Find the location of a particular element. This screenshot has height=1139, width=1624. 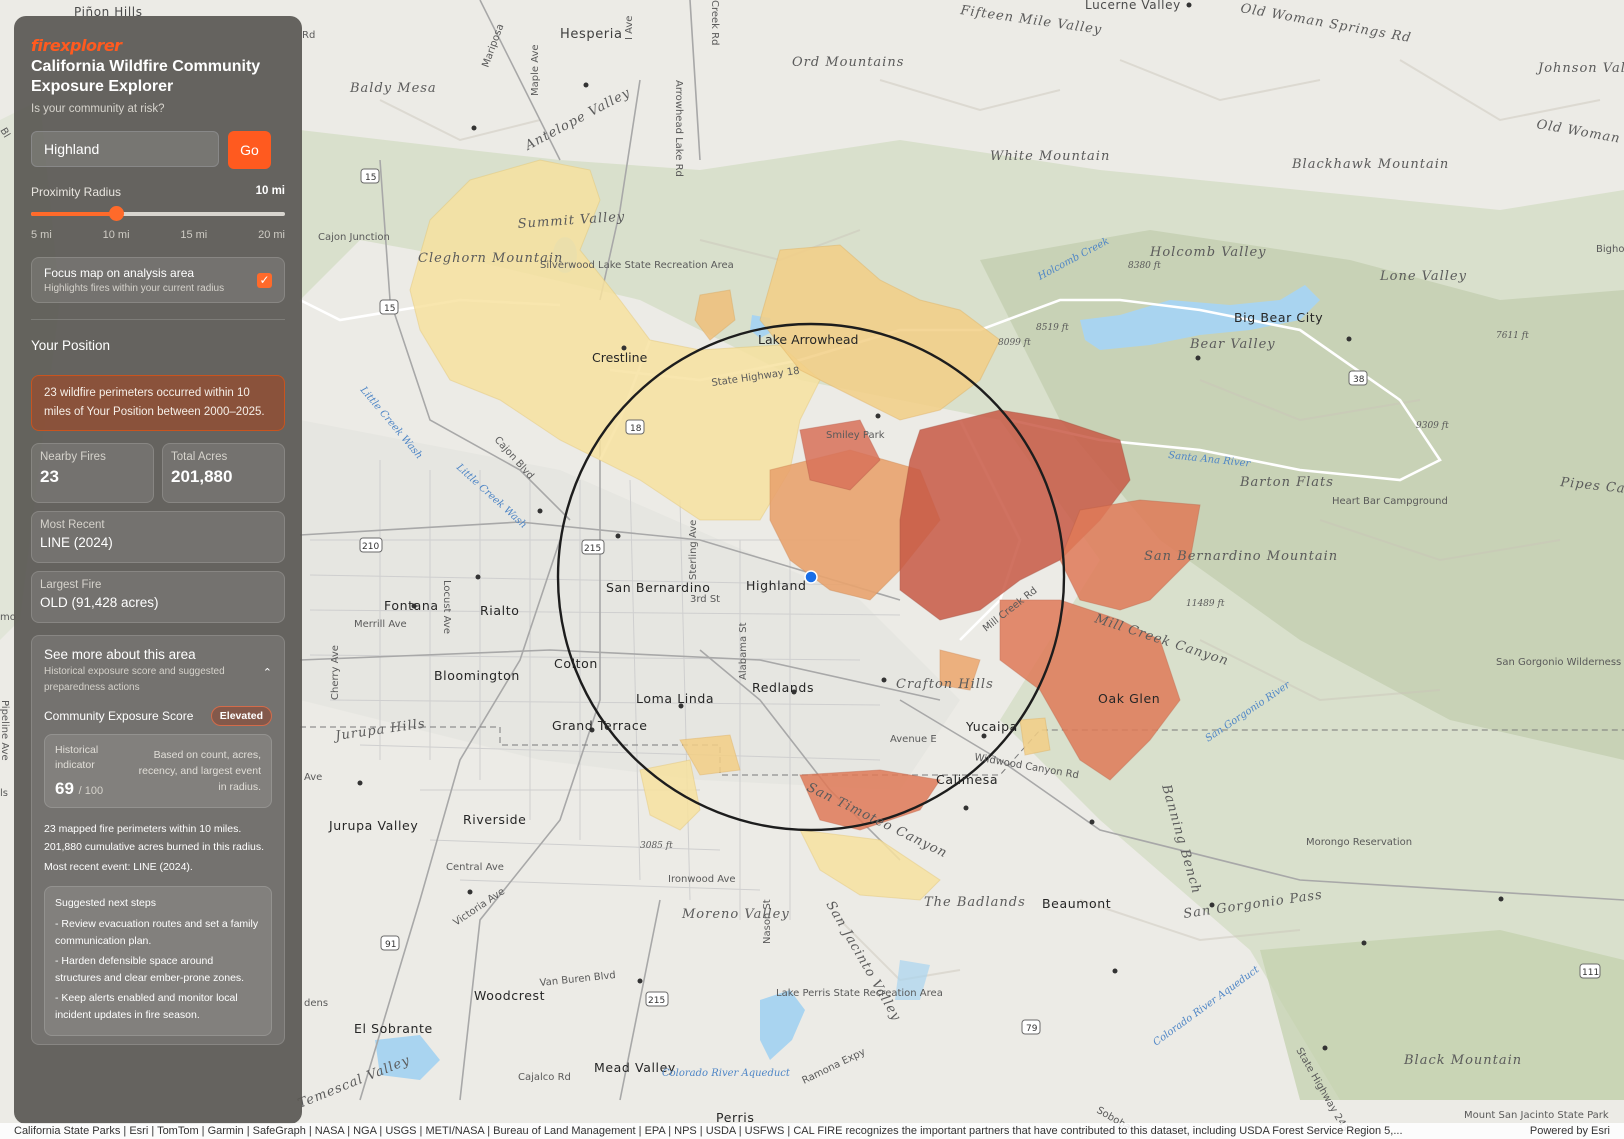

svg-text: Ave is located at coordinates (313, 777).